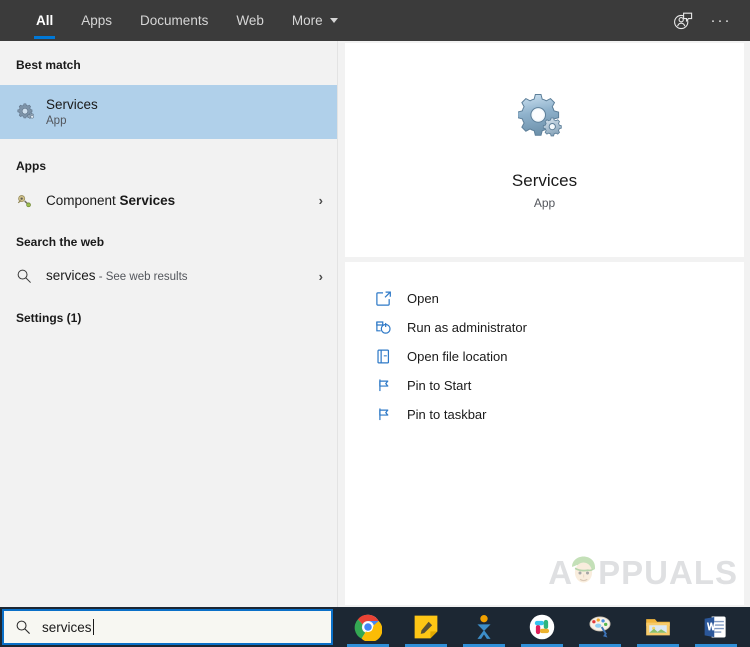  I want to click on action-open-label: Open, so click(423, 298).